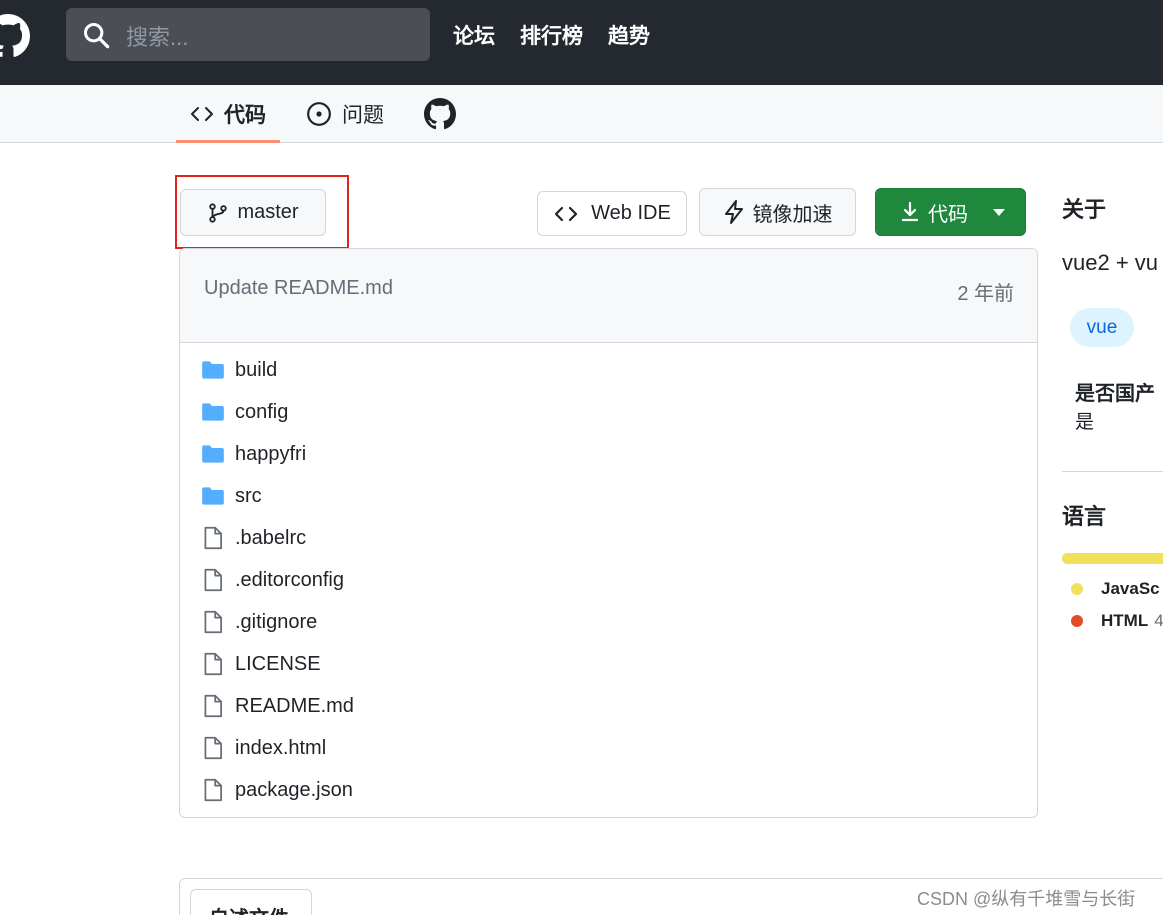  I want to click on nav-forum-link: 论坛, so click(474, 35).